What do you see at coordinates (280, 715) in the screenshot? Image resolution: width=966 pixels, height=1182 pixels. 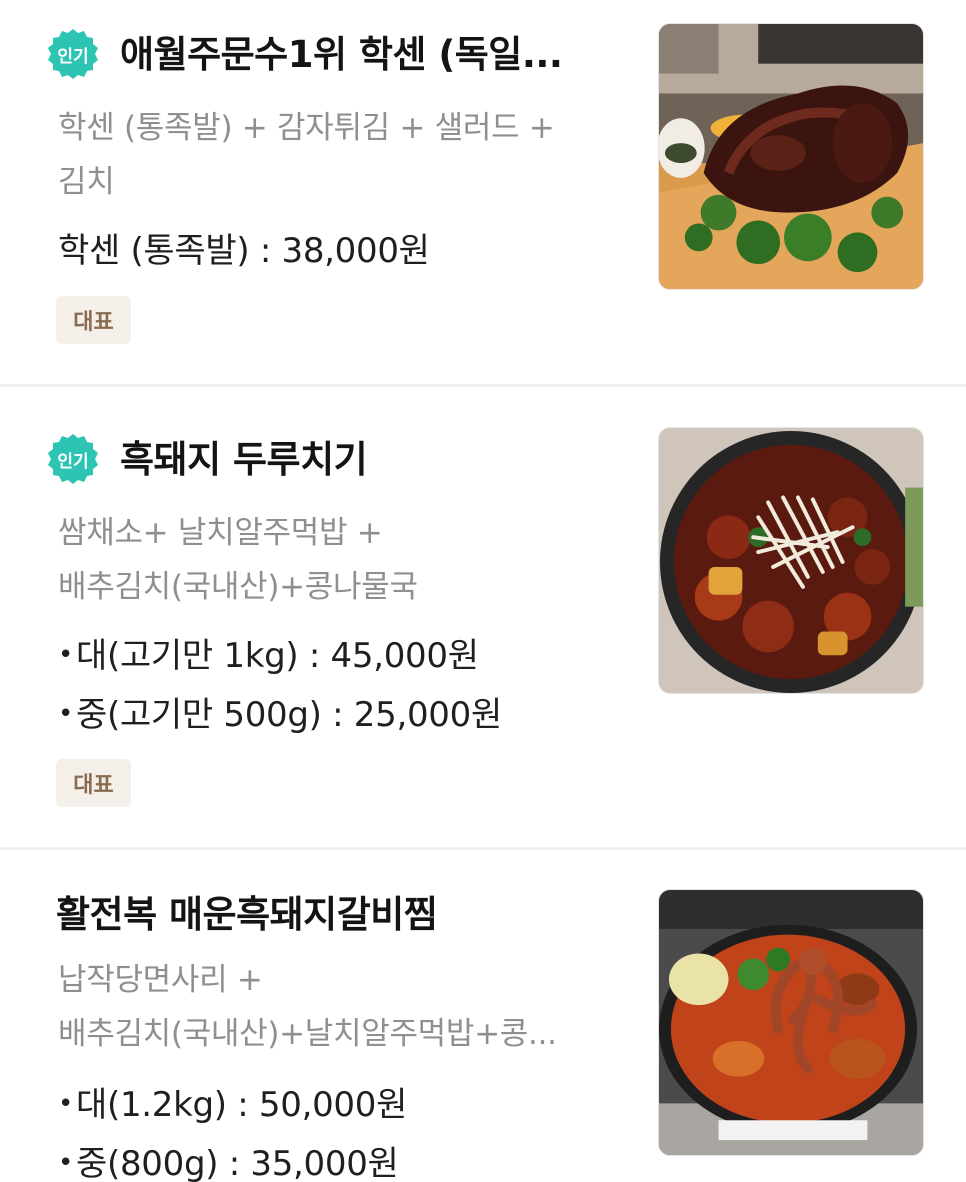 I see `menu-price-line: •중(고기만 500g) : 25,000원` at bounding box center [280, 715].